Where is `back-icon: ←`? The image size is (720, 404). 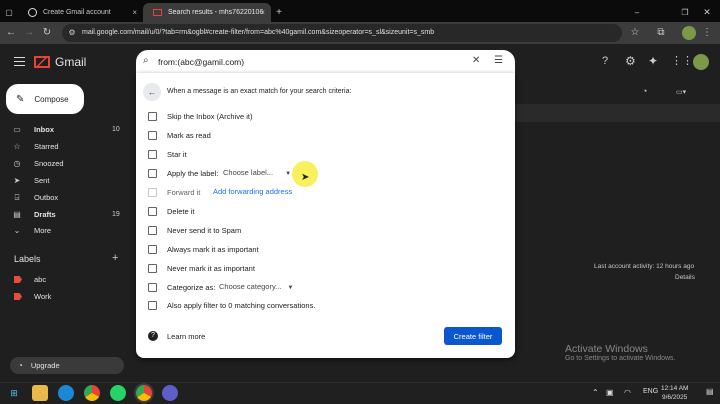
back-icon: ← is located at coordinates (11, 33).